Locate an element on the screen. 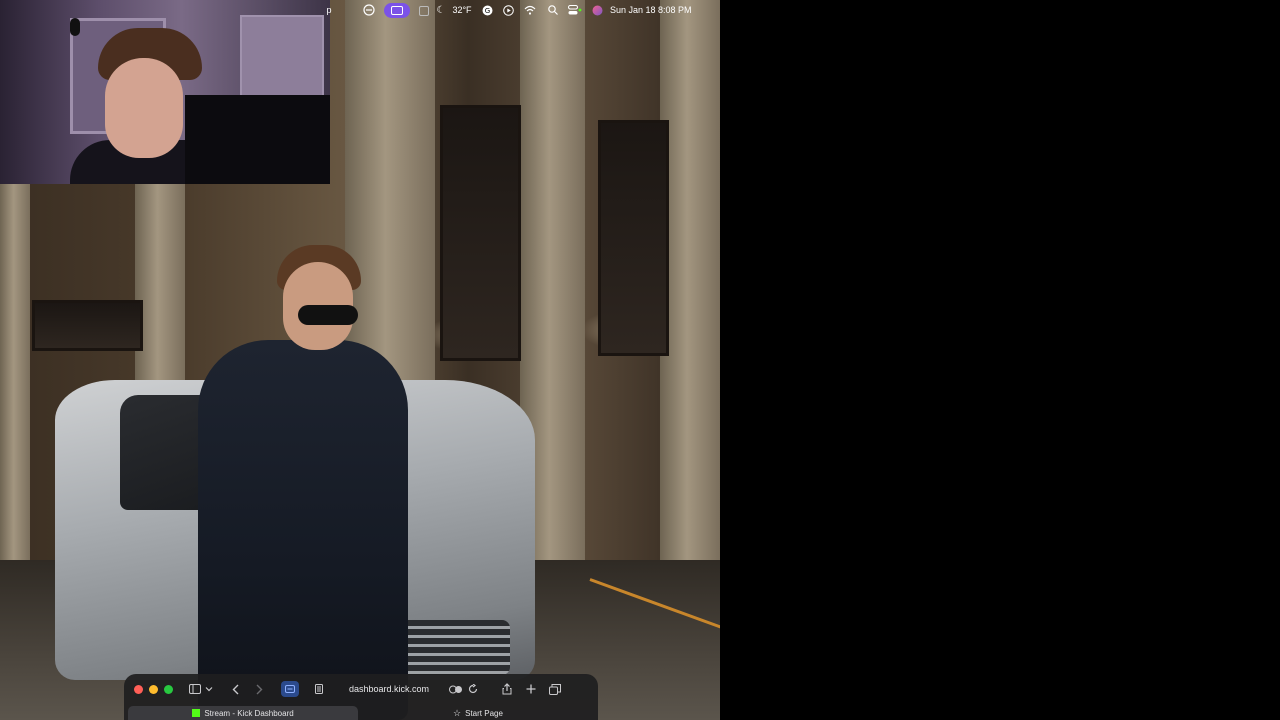 The height and width of the screenshot is (720, 1280). sidebar-toggle-icon is located at coordinates (195, 689).